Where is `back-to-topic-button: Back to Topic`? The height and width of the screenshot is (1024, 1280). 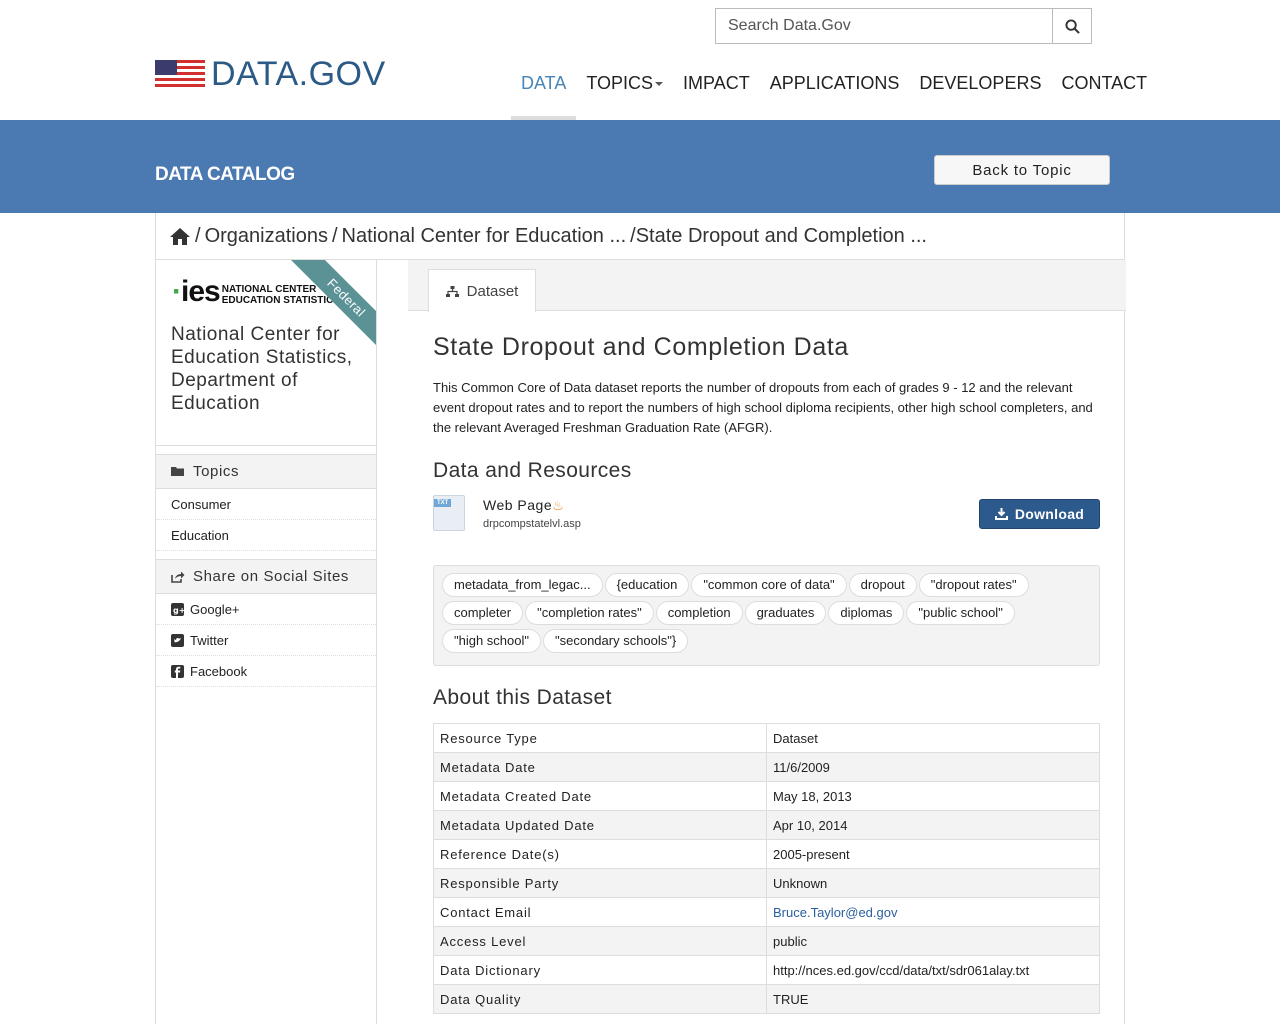 back-to-topic-button: Back to Topic is located at coordinates (1022, 170).